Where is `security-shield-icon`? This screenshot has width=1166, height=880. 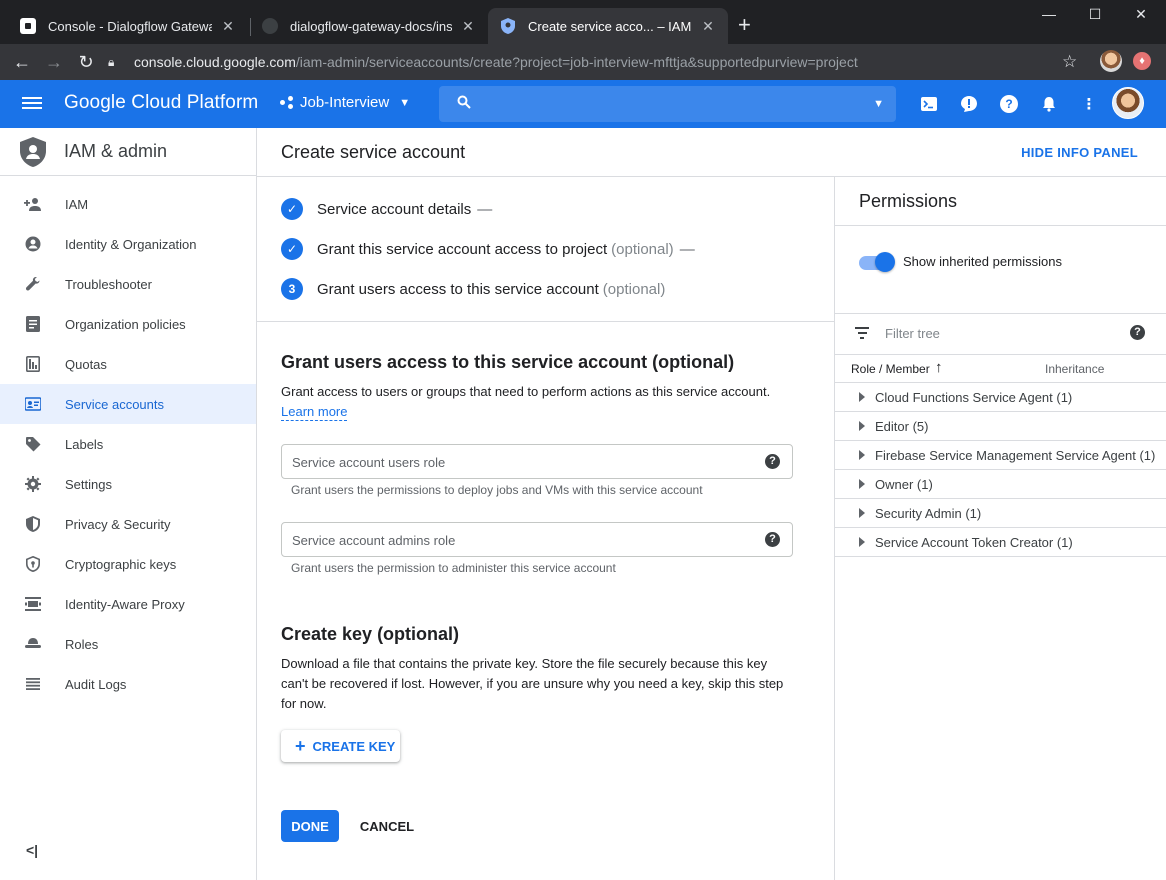
security-shield-icon is located at coordinates (33, 564).